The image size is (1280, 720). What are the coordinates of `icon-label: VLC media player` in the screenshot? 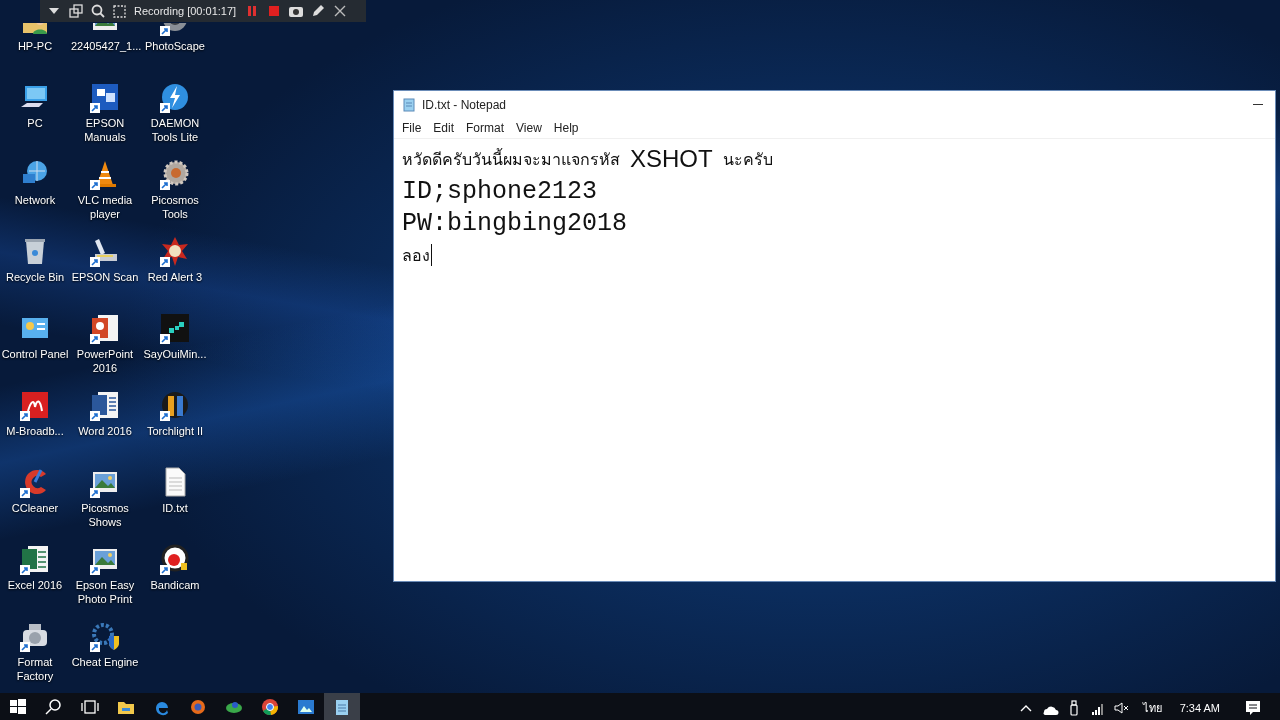 It's located at (105, 207).